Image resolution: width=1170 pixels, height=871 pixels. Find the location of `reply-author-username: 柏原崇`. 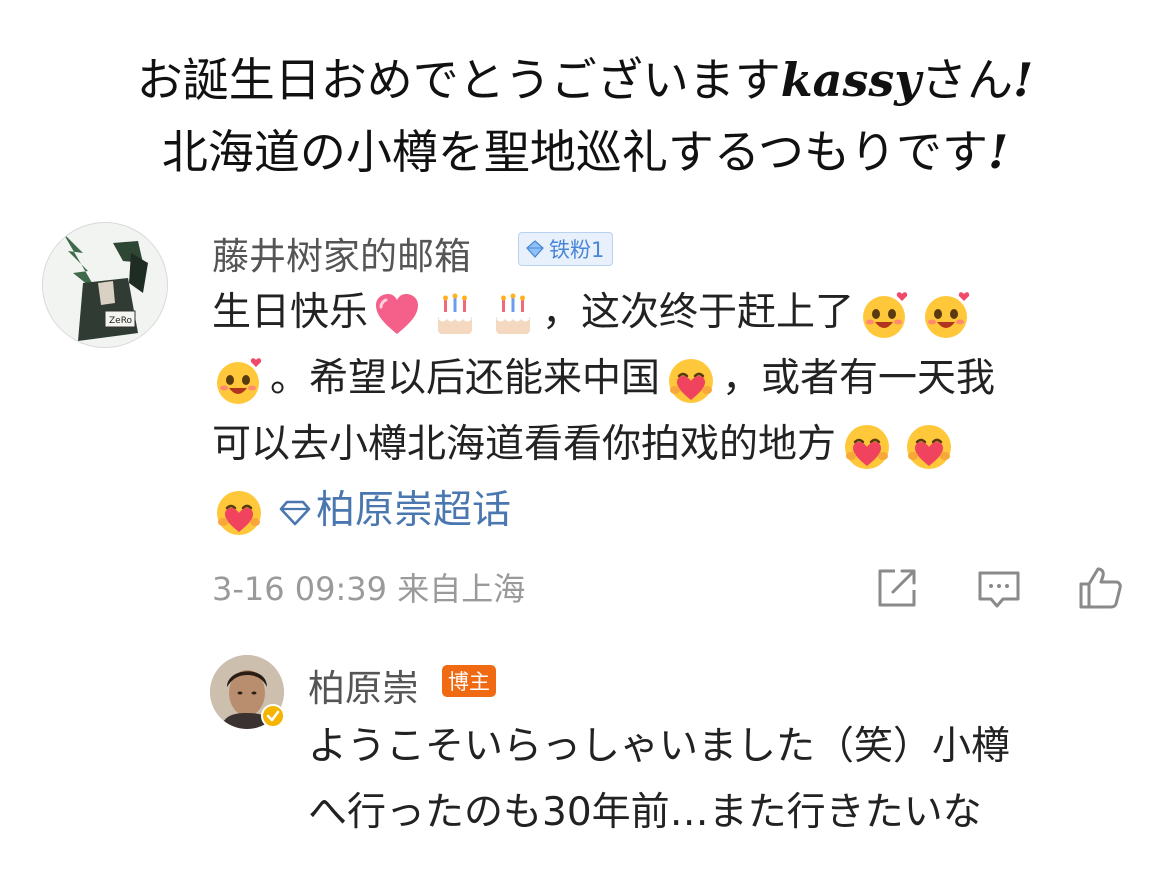

reply-author-username: 柏原崇 is located at coordinates (363, 685).